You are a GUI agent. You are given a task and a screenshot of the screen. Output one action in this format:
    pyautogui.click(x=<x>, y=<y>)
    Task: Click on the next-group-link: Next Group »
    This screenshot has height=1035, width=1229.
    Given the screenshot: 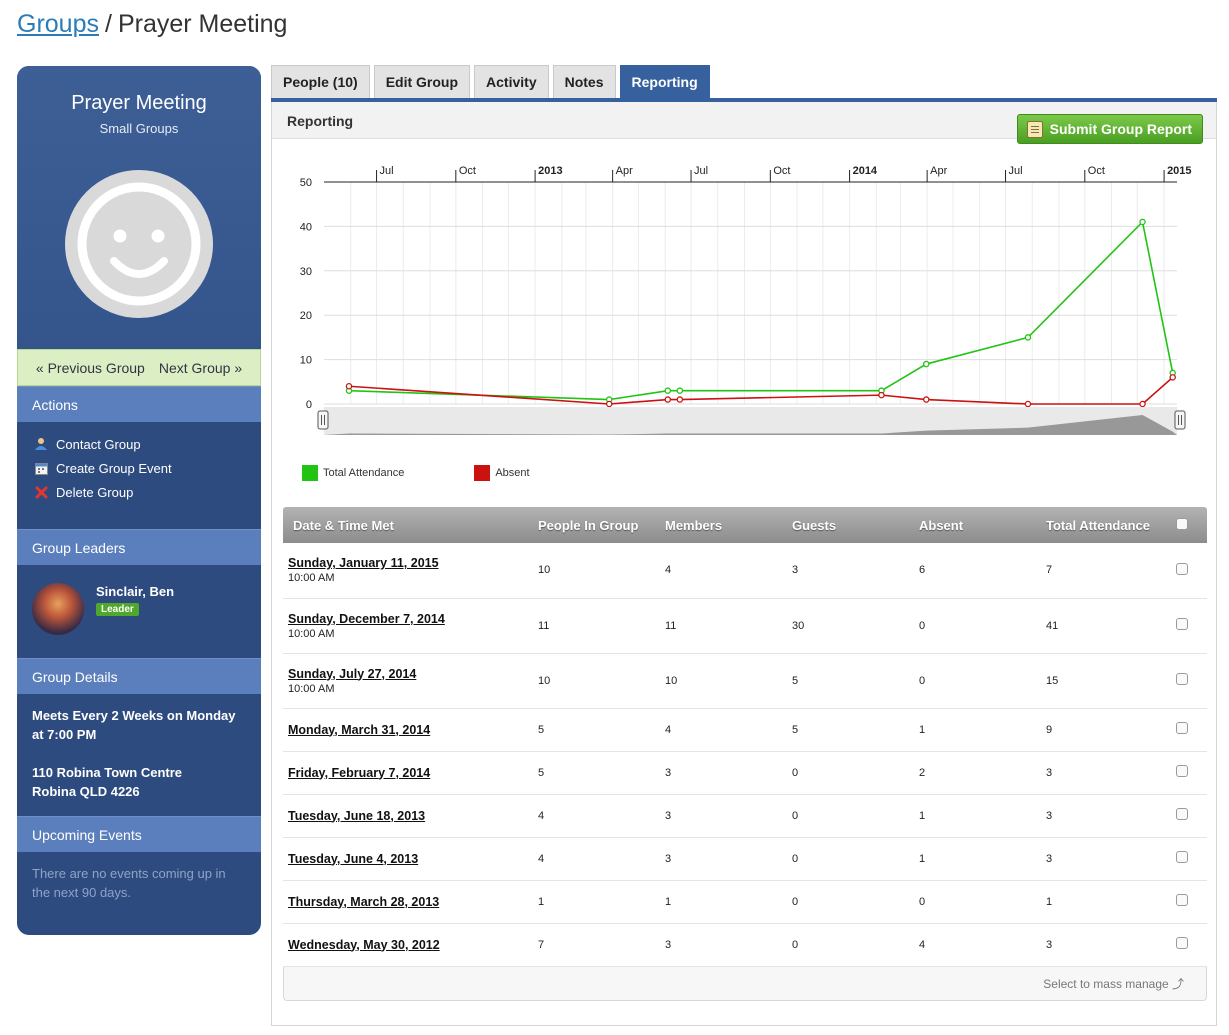 What is the action you would take?
    pyautogui.click(x=200, y=368)
    